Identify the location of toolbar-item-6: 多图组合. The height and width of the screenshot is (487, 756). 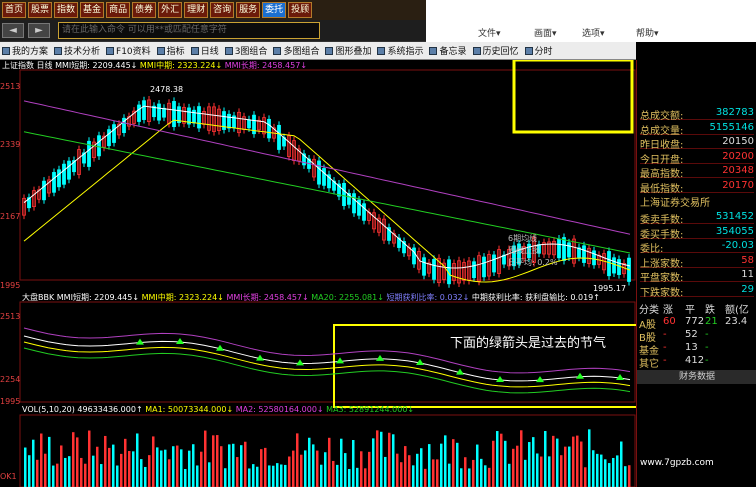
(296, 50).